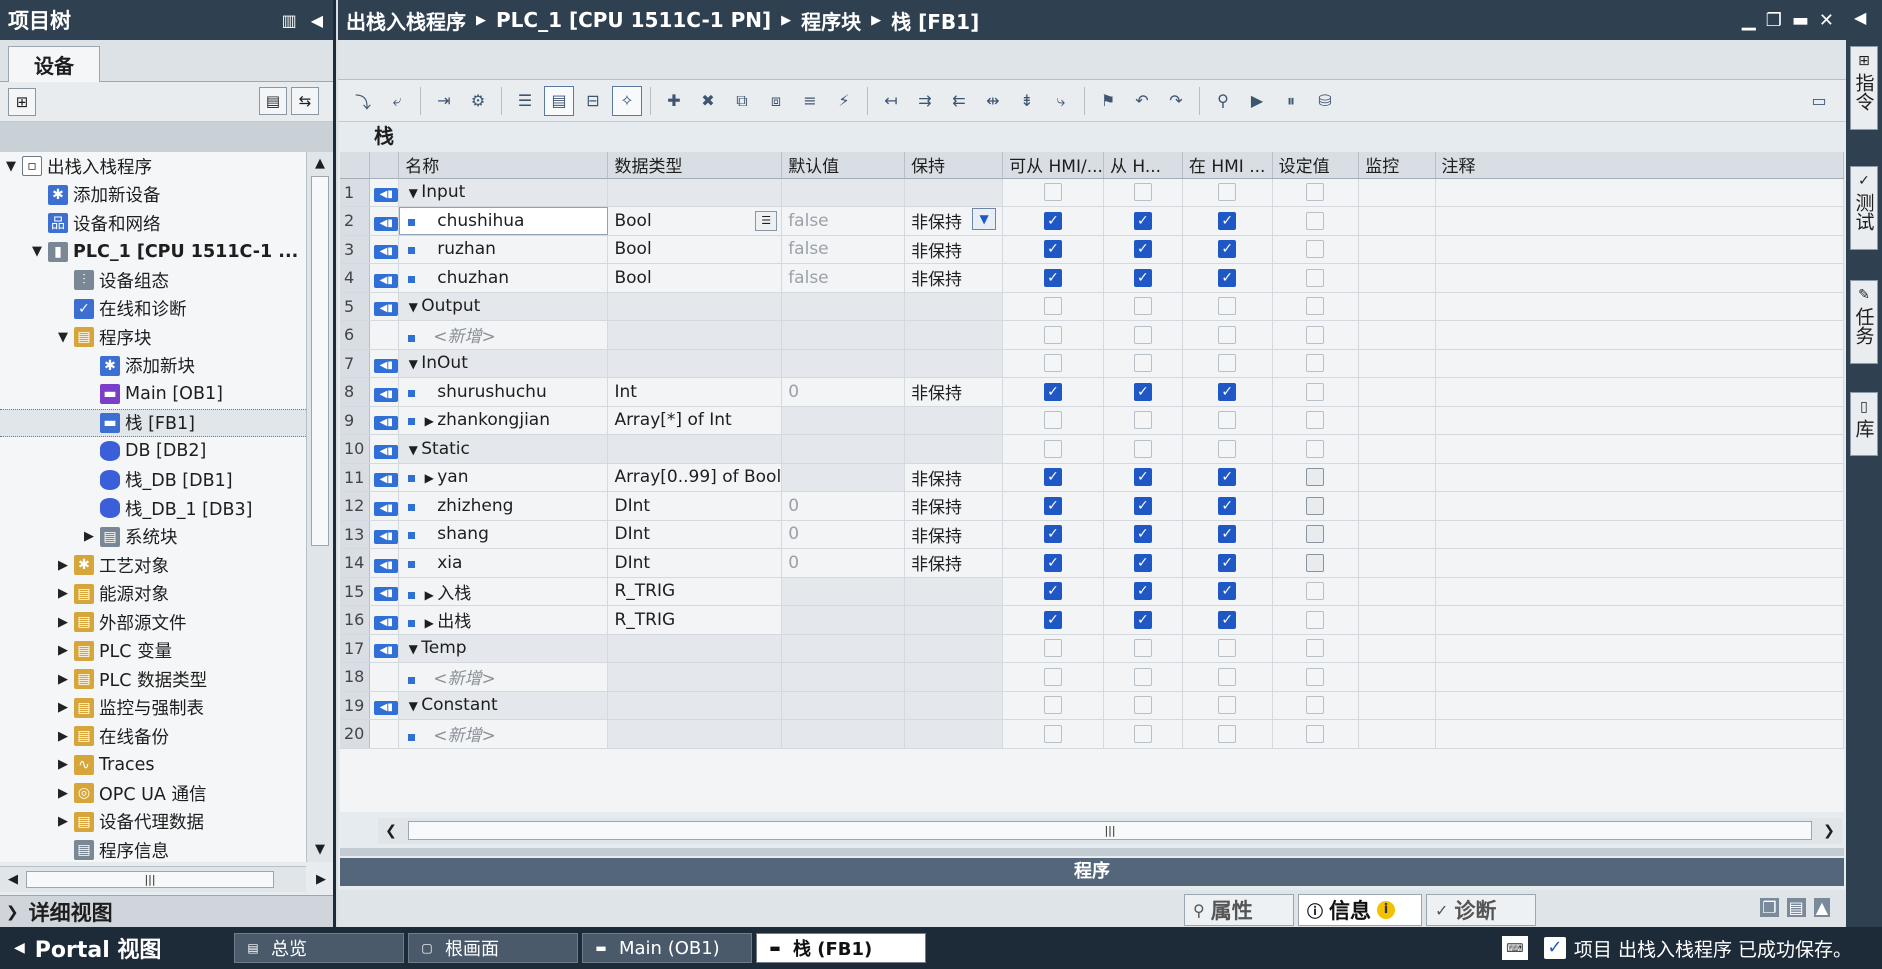  Describe the element at coordinates (166, 911) in the screenshot. I see `detail-view-header: ❯ 详细视图` at that location.